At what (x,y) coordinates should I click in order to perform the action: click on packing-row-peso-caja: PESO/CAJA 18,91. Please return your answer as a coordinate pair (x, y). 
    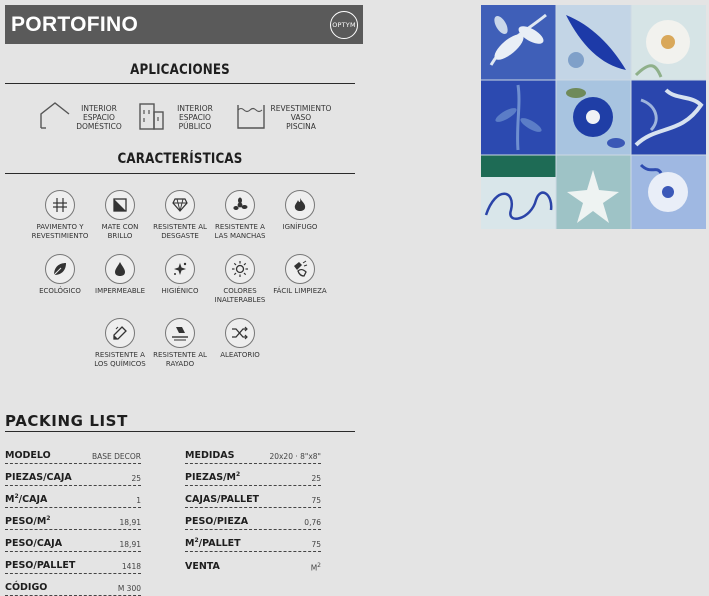
    Looking at the image, I should click on (73, 541).